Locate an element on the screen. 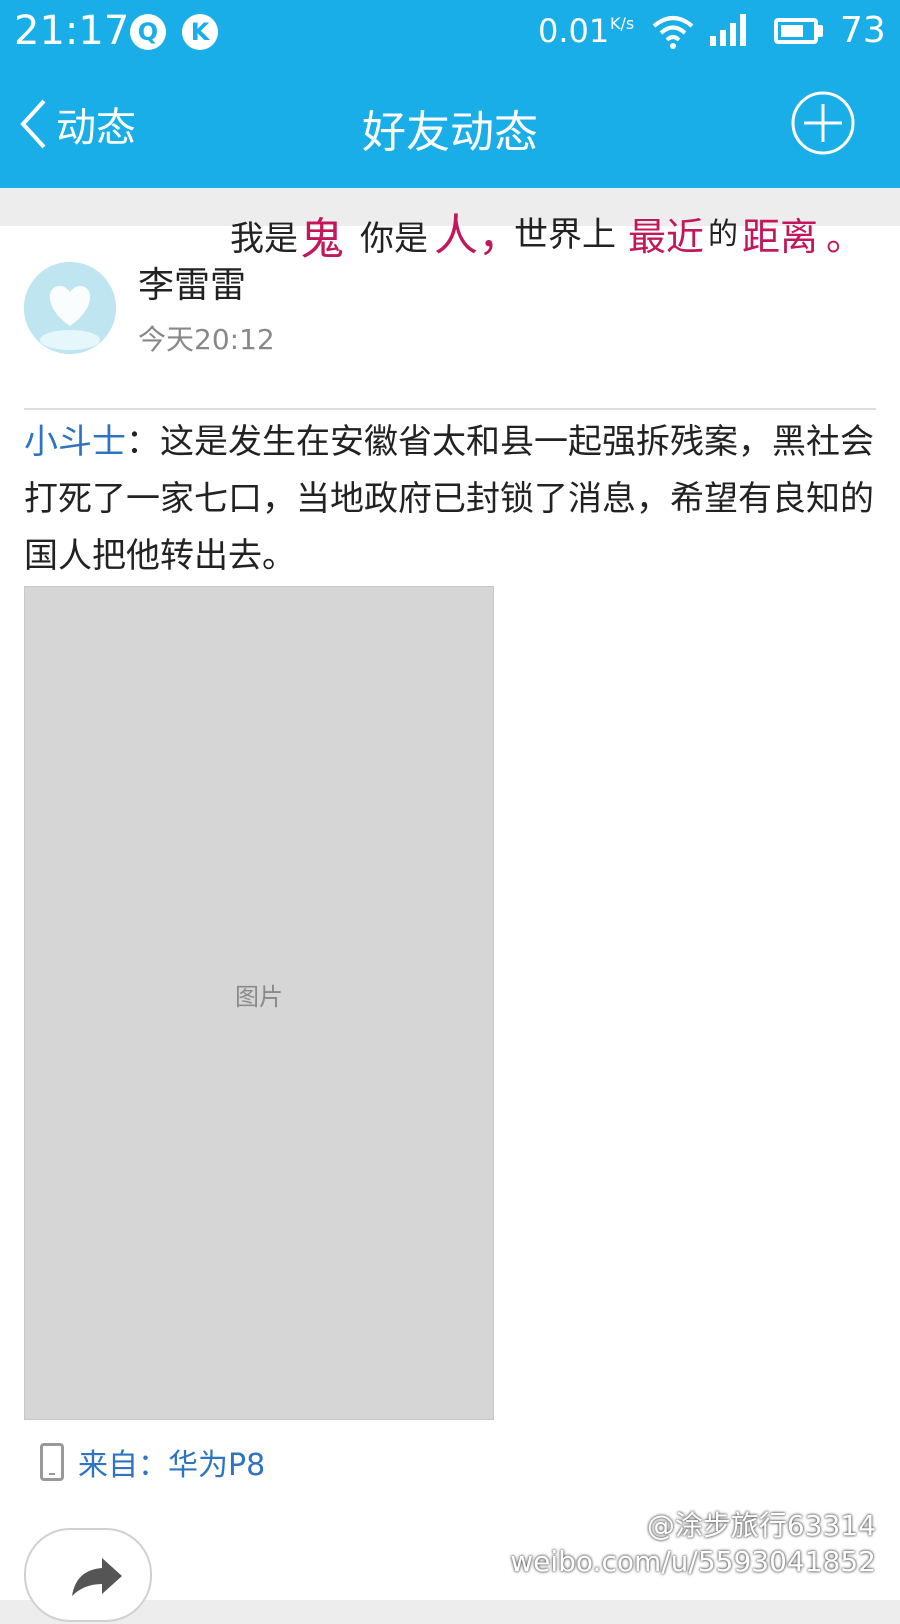 Image resolution: width=900 pixels, height=1624 pixels. add-button is located at coordinates (823, 123).